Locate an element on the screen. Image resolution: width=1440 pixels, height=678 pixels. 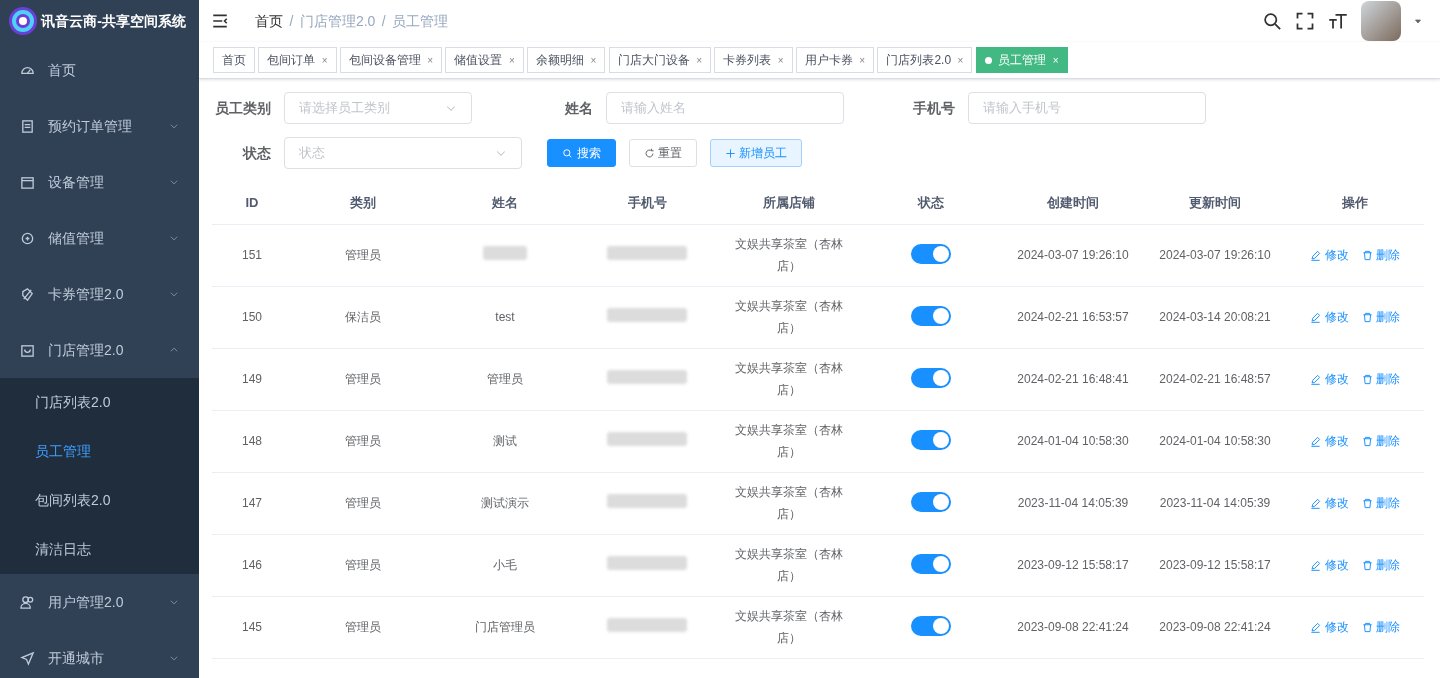
table-cell: 147 is located at coordinates (252, 503).